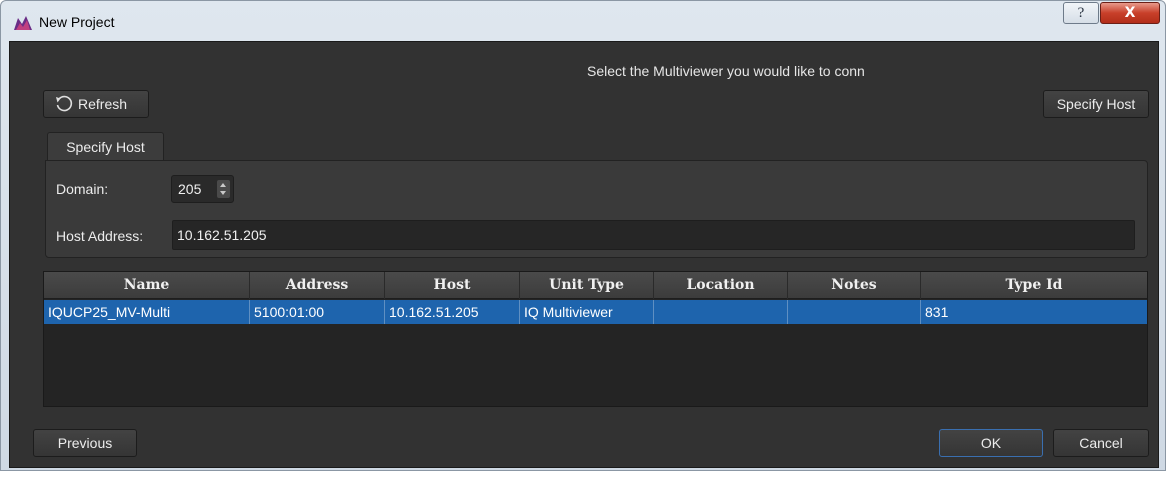 The image size is (1176, 477). Describe the element at coordinates (937, 312) in the screenshot. I see `cell-type-id: 831` at that location.